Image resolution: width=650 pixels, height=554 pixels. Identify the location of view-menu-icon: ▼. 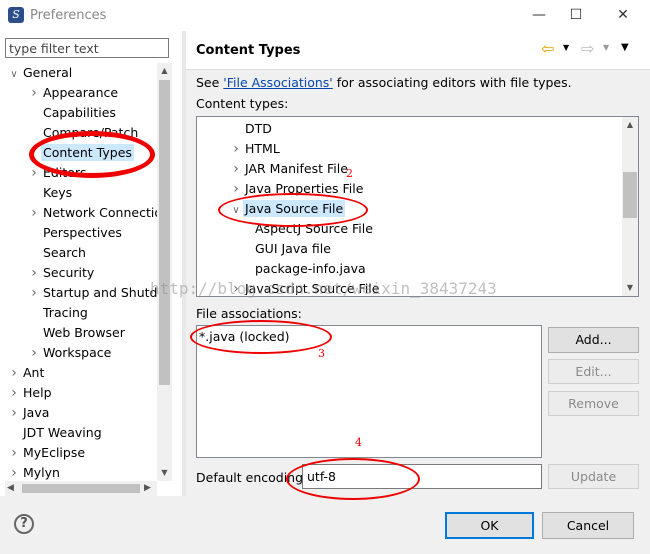
(625, 47).